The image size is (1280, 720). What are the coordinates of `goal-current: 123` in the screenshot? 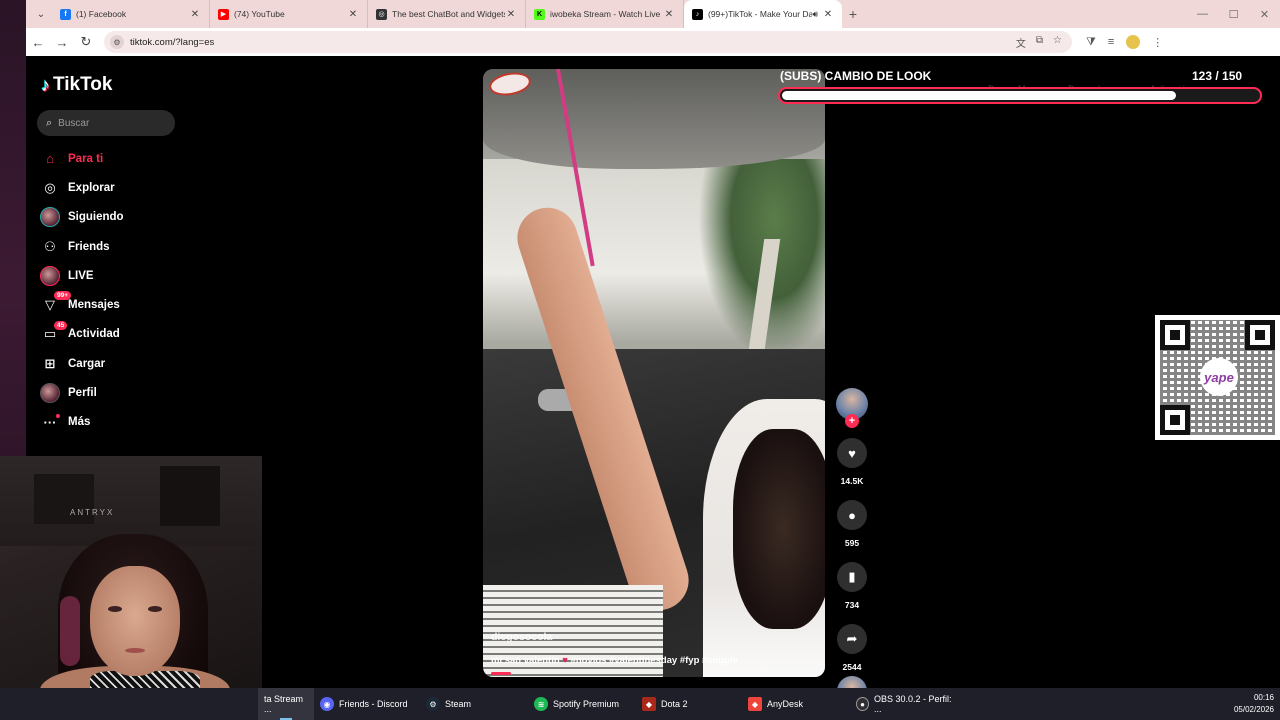 It's located at (1202, 76).